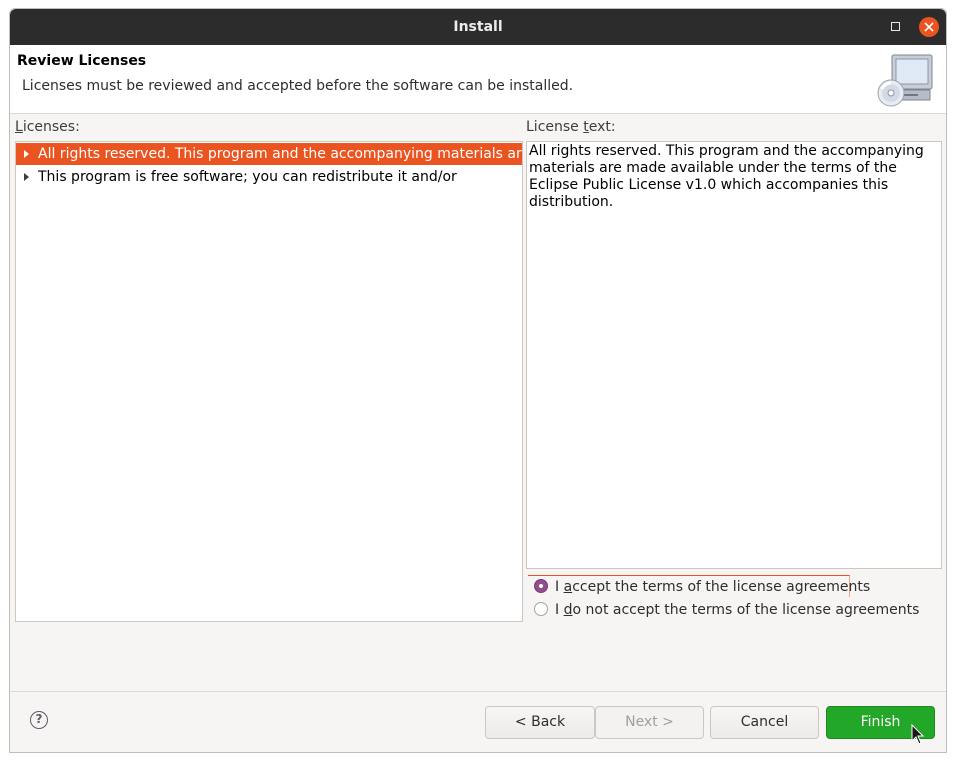  Describe the element at coordinates (47, 127) in the screenshot. I see `licenses-label: Licenses:` at that location.